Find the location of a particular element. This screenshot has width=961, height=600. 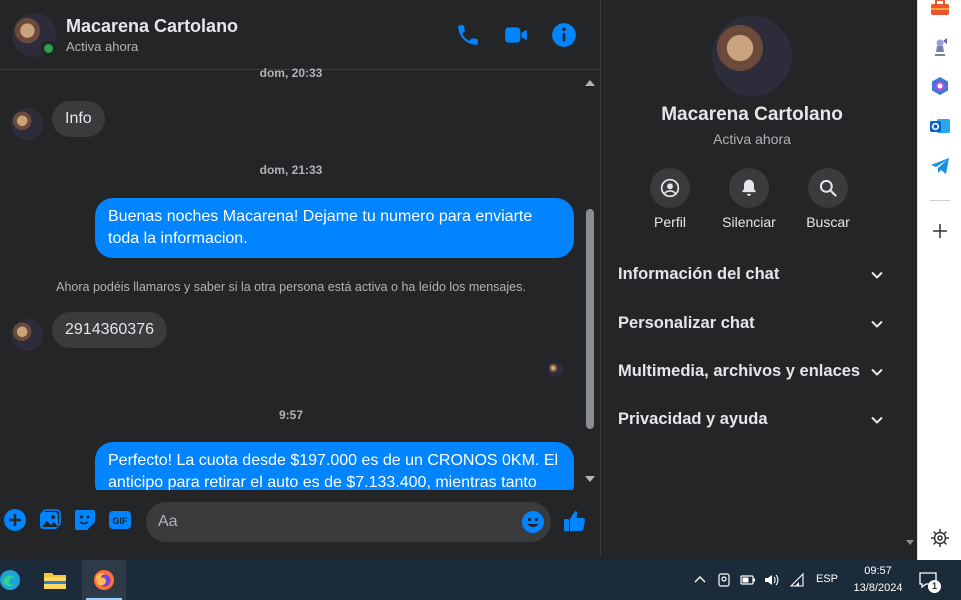

section-customize-chat: Personalizar chat is located at coordinates (752, 324).